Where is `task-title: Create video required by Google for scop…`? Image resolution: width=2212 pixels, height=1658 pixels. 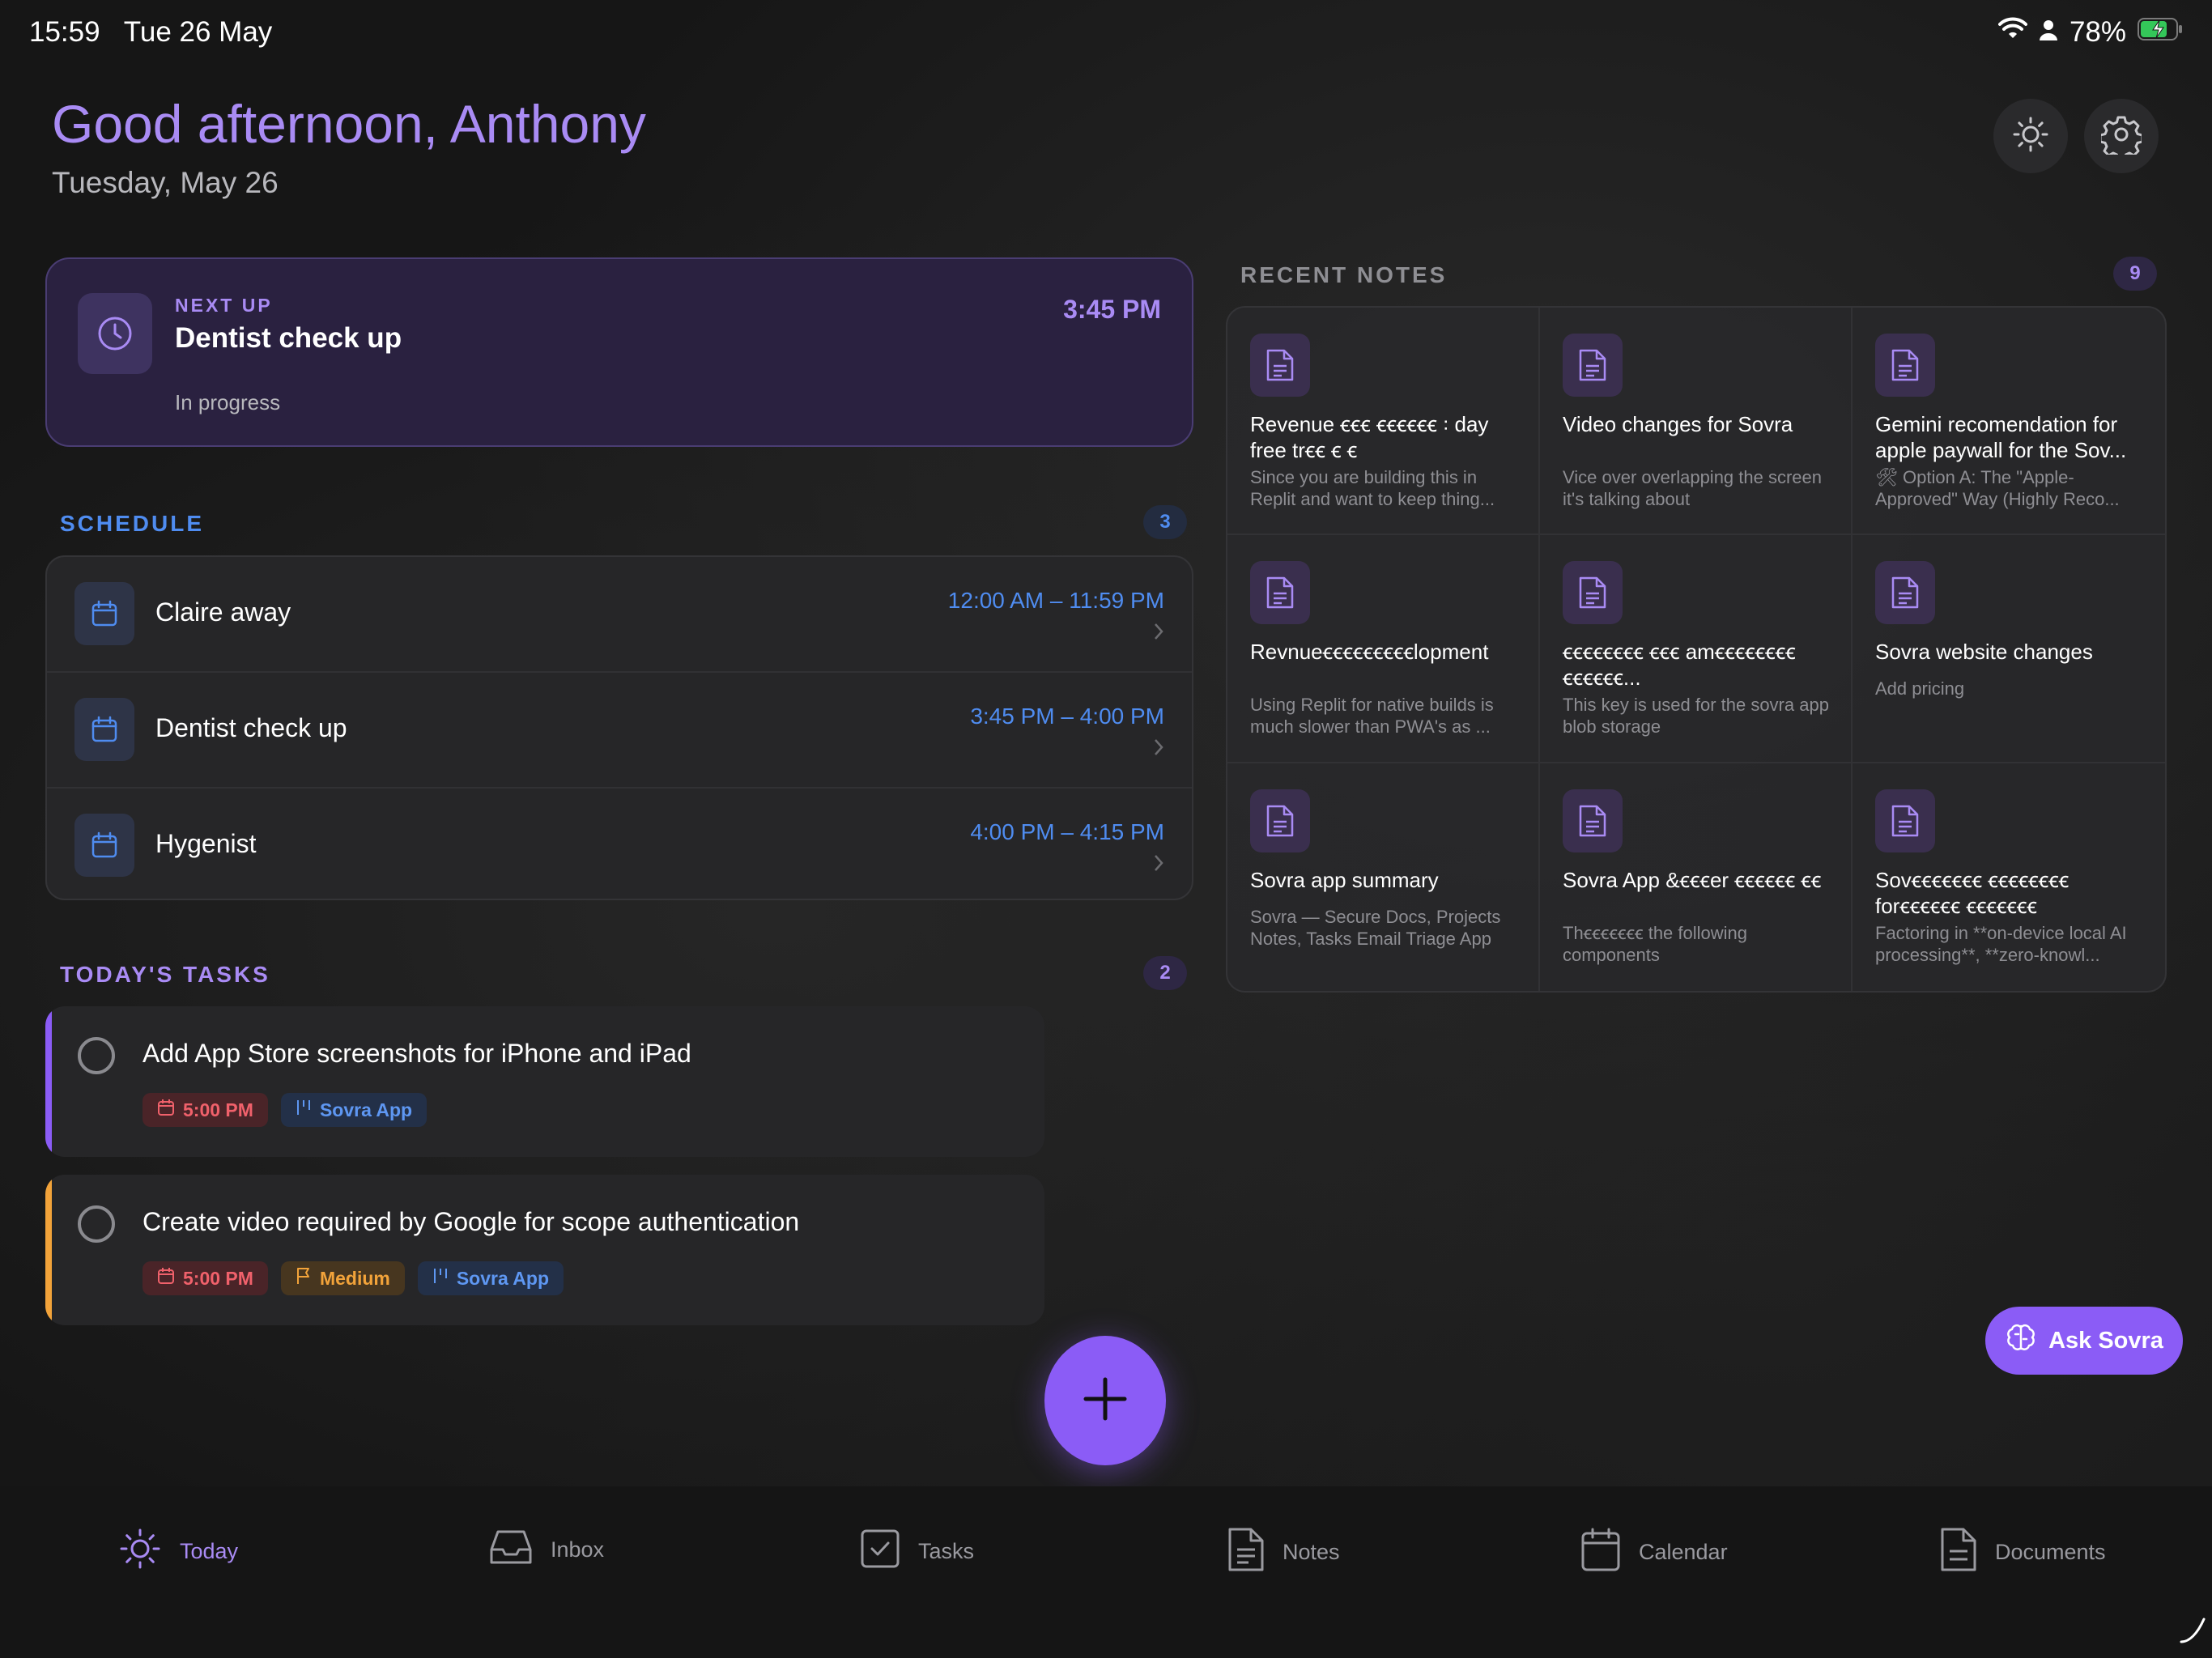
task-title: Create video required by Google for scop… is located at coordinates (472, 1221).